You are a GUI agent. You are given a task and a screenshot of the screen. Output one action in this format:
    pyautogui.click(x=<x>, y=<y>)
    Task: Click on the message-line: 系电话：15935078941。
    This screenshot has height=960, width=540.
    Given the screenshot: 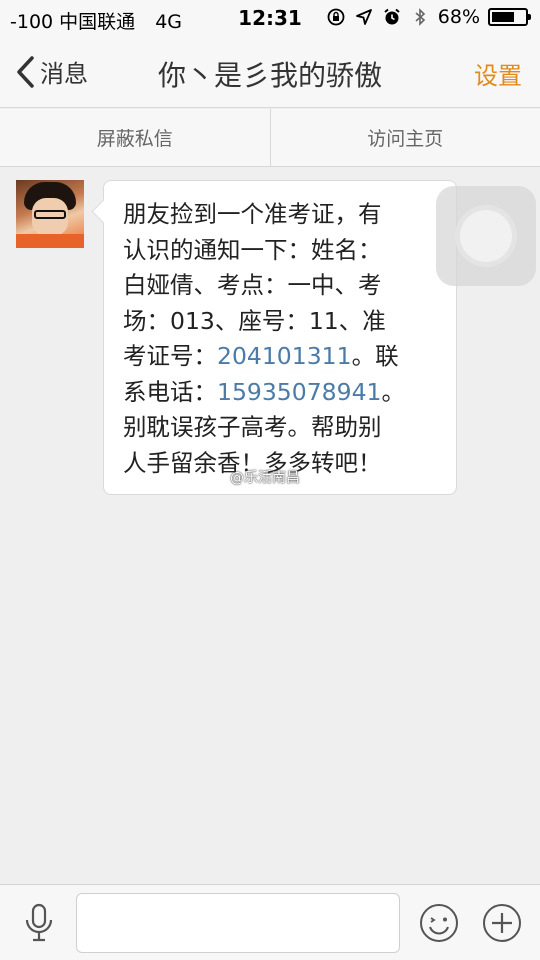 What is the action you would take?
    pyautogui.click(x=264, y=391)
    